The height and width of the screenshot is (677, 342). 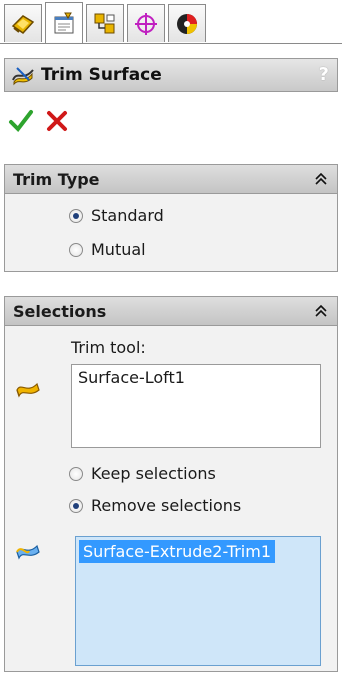 I want to click on cancel-x-icon, so click(x=57, y=121).